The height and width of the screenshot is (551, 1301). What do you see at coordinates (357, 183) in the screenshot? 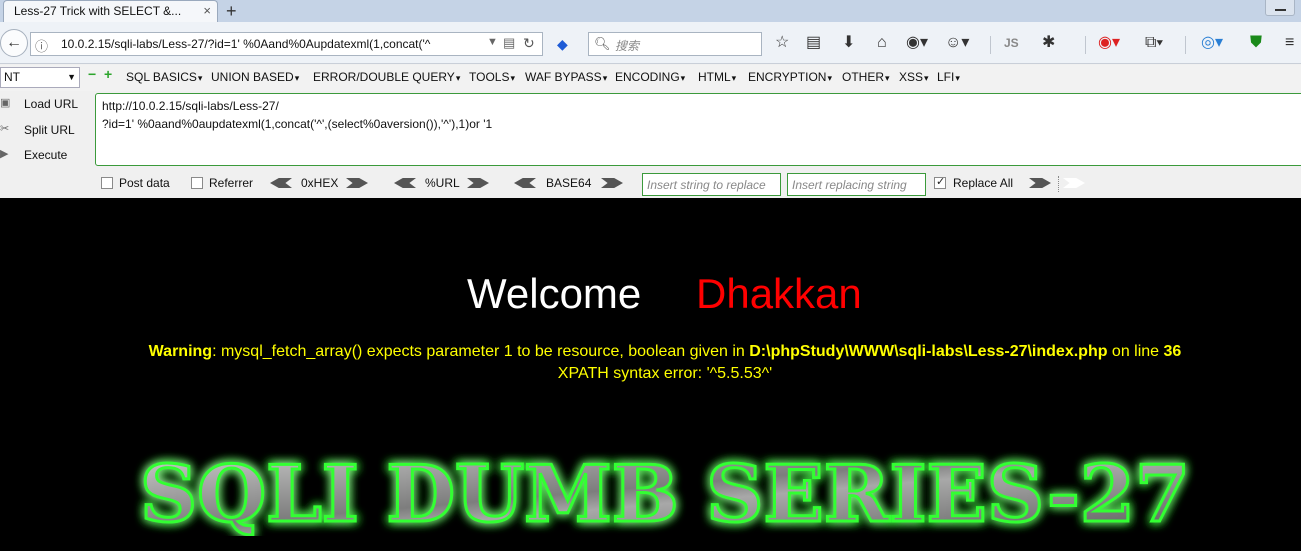
I see `hex-encode-arrow-icon` at bounding box center [357, 183].